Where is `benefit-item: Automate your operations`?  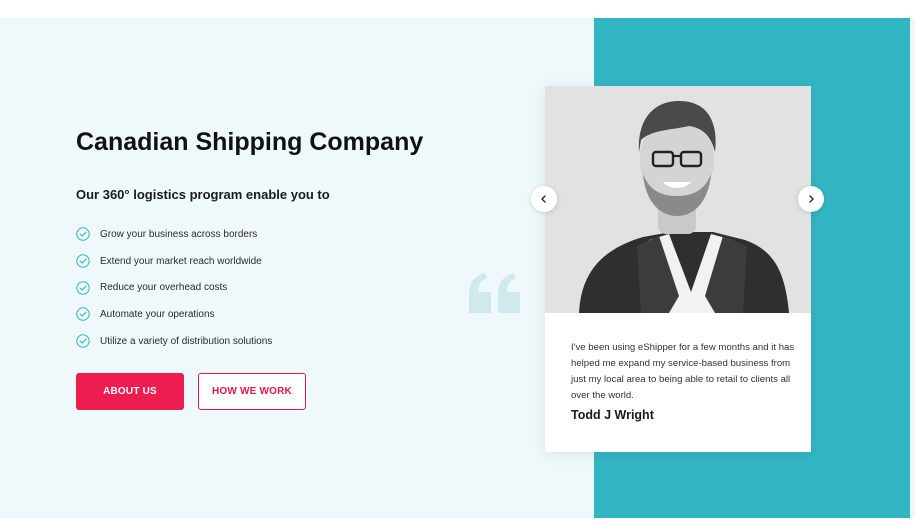 benefit-item: Automate your operations is located at coordinates (174, 314).